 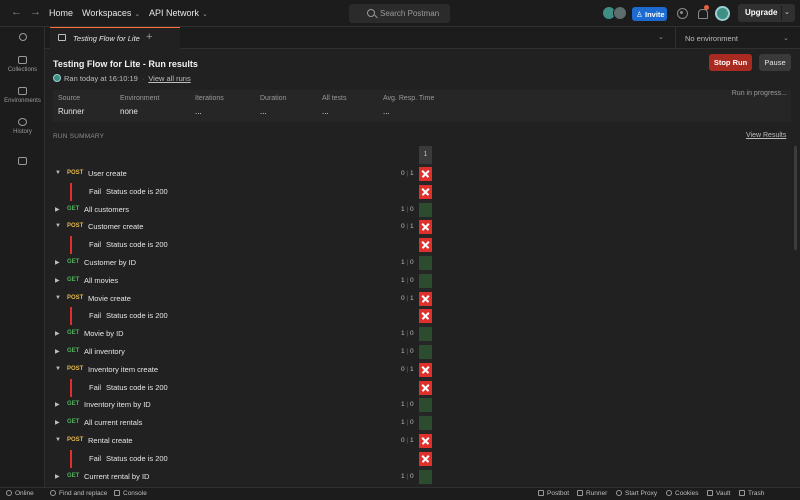 I want to click on view-results-link: View Results, so click(x=766, y=135).